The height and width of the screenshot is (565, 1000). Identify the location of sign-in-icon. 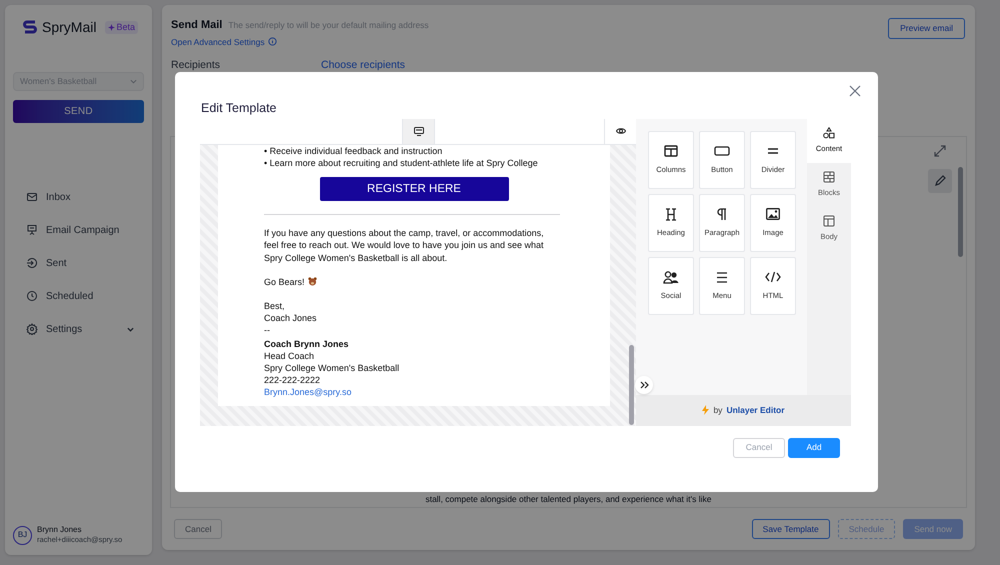
(32, 263).